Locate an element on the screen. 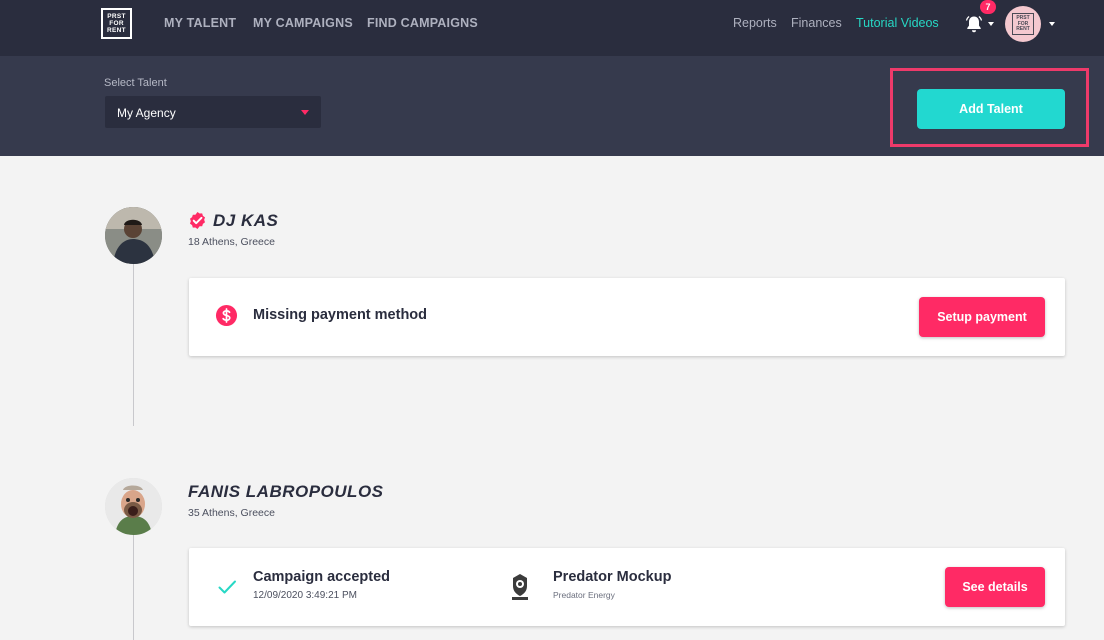 Image resolution: width=1104 pixels, height=640 pixels. alert-title: Missing payment method is located at coordinates (340, 315).